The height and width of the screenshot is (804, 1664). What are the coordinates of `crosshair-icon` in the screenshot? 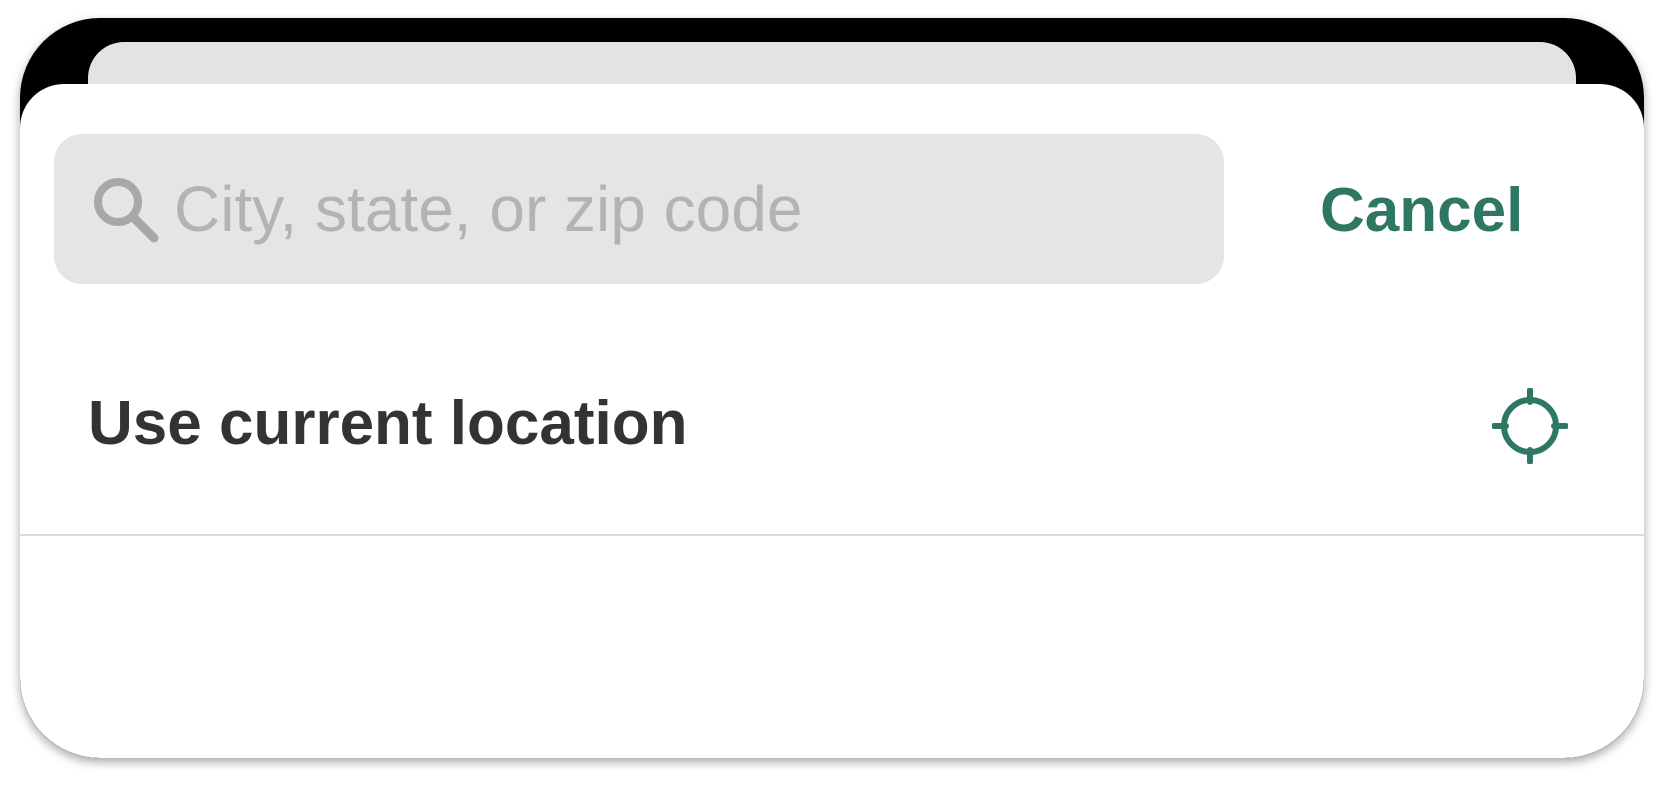 It's located at (1530, 426).